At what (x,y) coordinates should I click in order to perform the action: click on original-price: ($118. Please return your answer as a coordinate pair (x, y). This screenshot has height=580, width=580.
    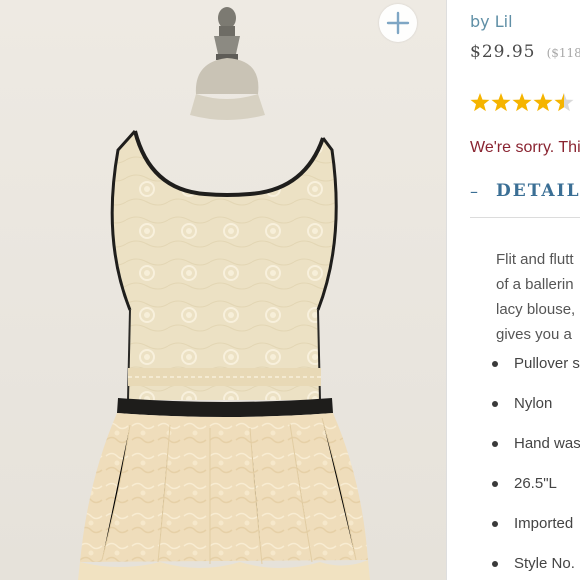
    Looking at the image, I should click on (563, 53).